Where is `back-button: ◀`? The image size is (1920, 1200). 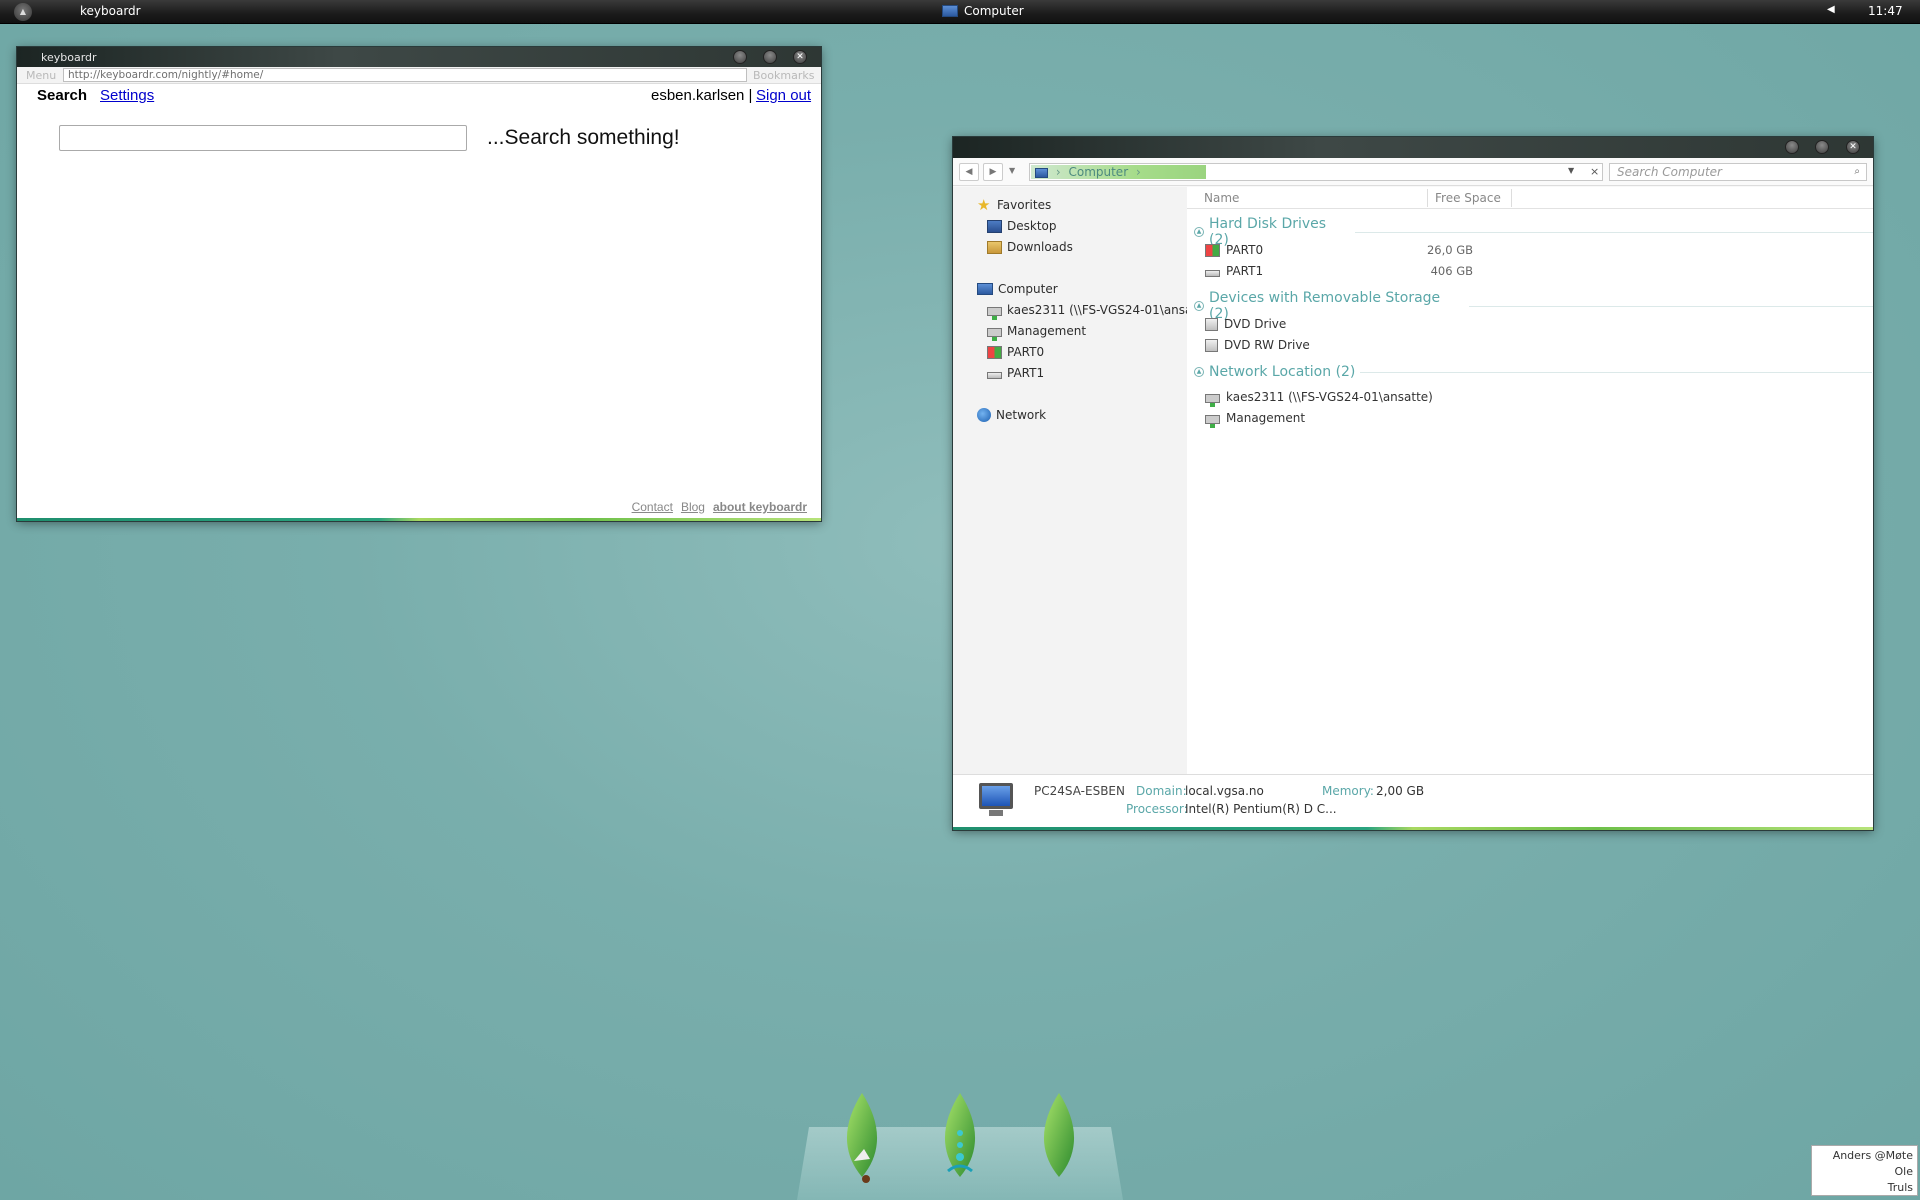
back-button: ◀ is located at coordinates (969, 172).